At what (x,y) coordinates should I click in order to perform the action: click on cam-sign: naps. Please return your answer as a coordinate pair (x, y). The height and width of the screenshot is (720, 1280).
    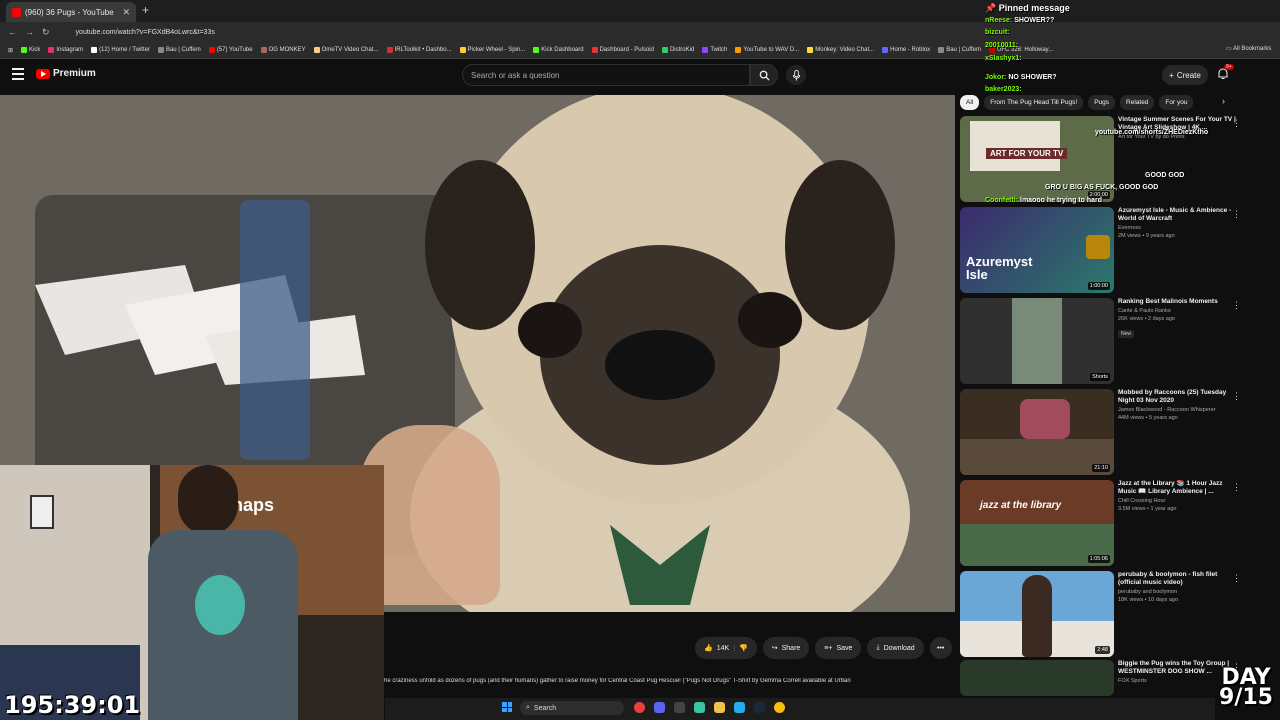
    Looking at the image, I should click on (253, 505).